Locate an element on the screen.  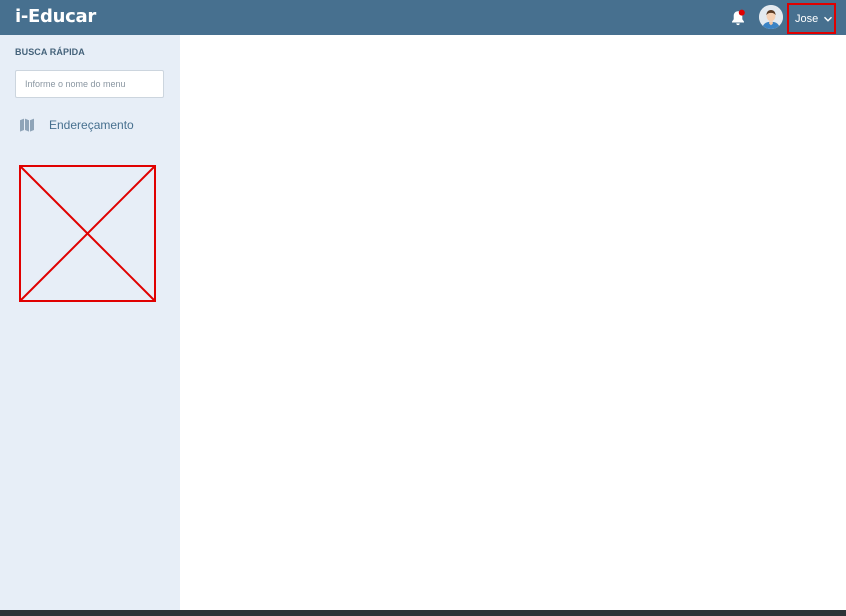
top-navbar: i-Educar Jose is located at coordinates (423, 17).